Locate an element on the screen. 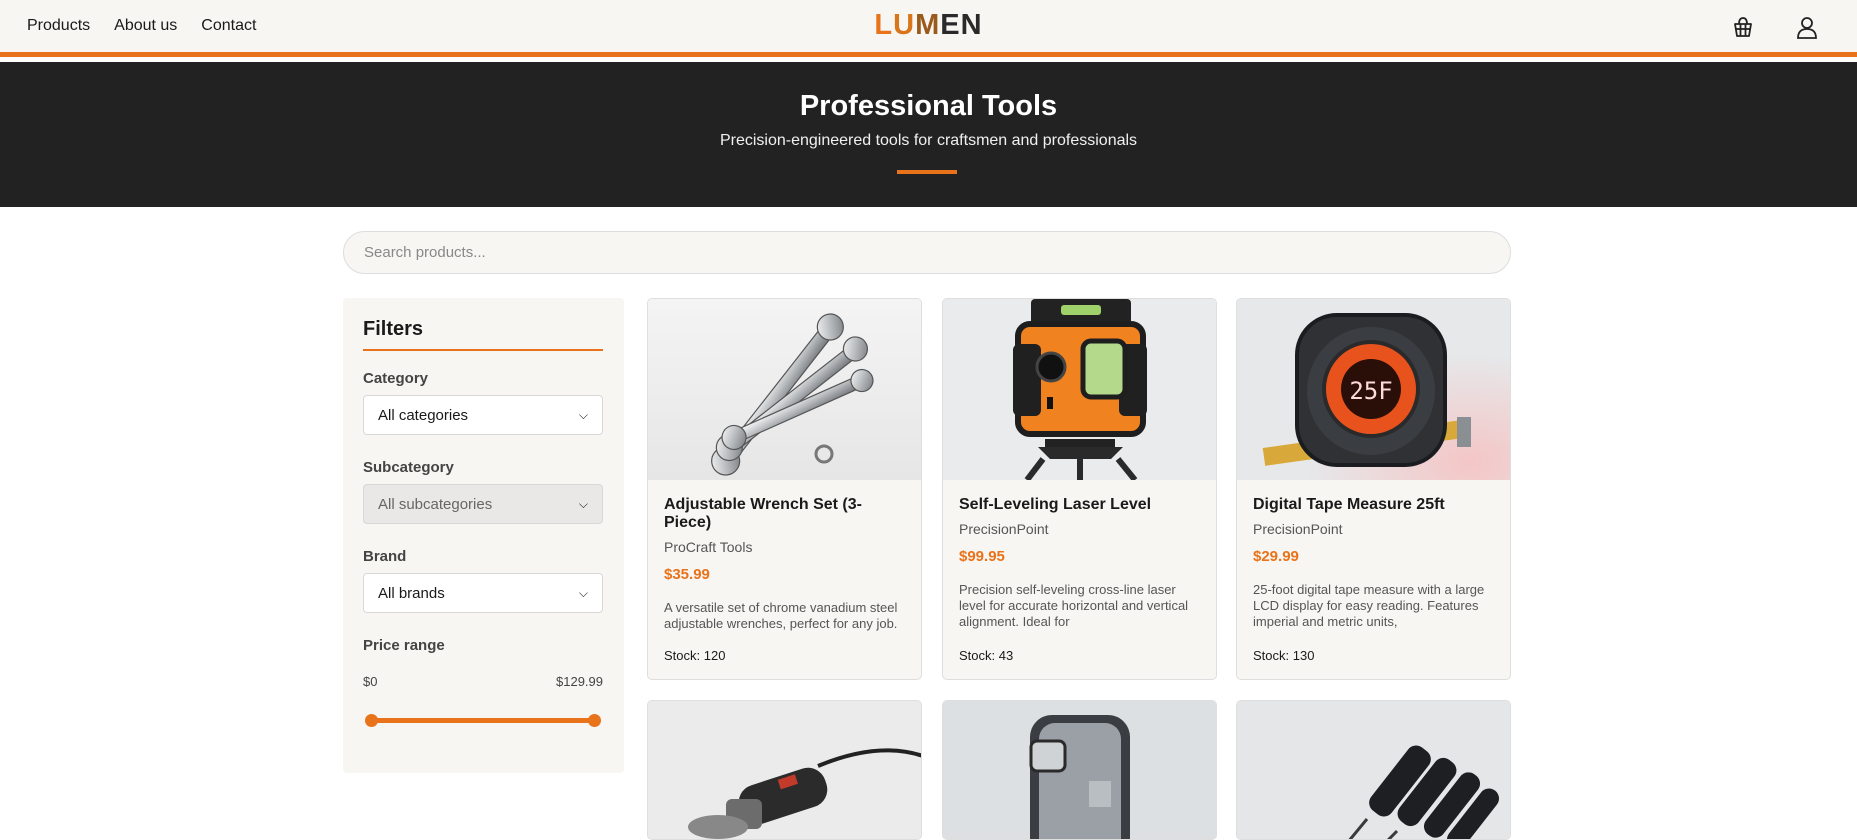  brand-label: Brand is located at coordinates (385, 556).